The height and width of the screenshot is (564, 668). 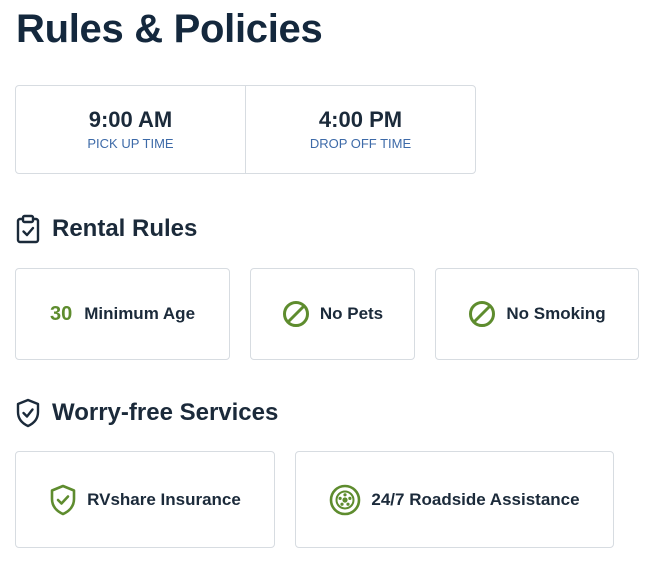 I want to click on worry-free-services-title: Worry-free Services, so click(x=165, y=412).